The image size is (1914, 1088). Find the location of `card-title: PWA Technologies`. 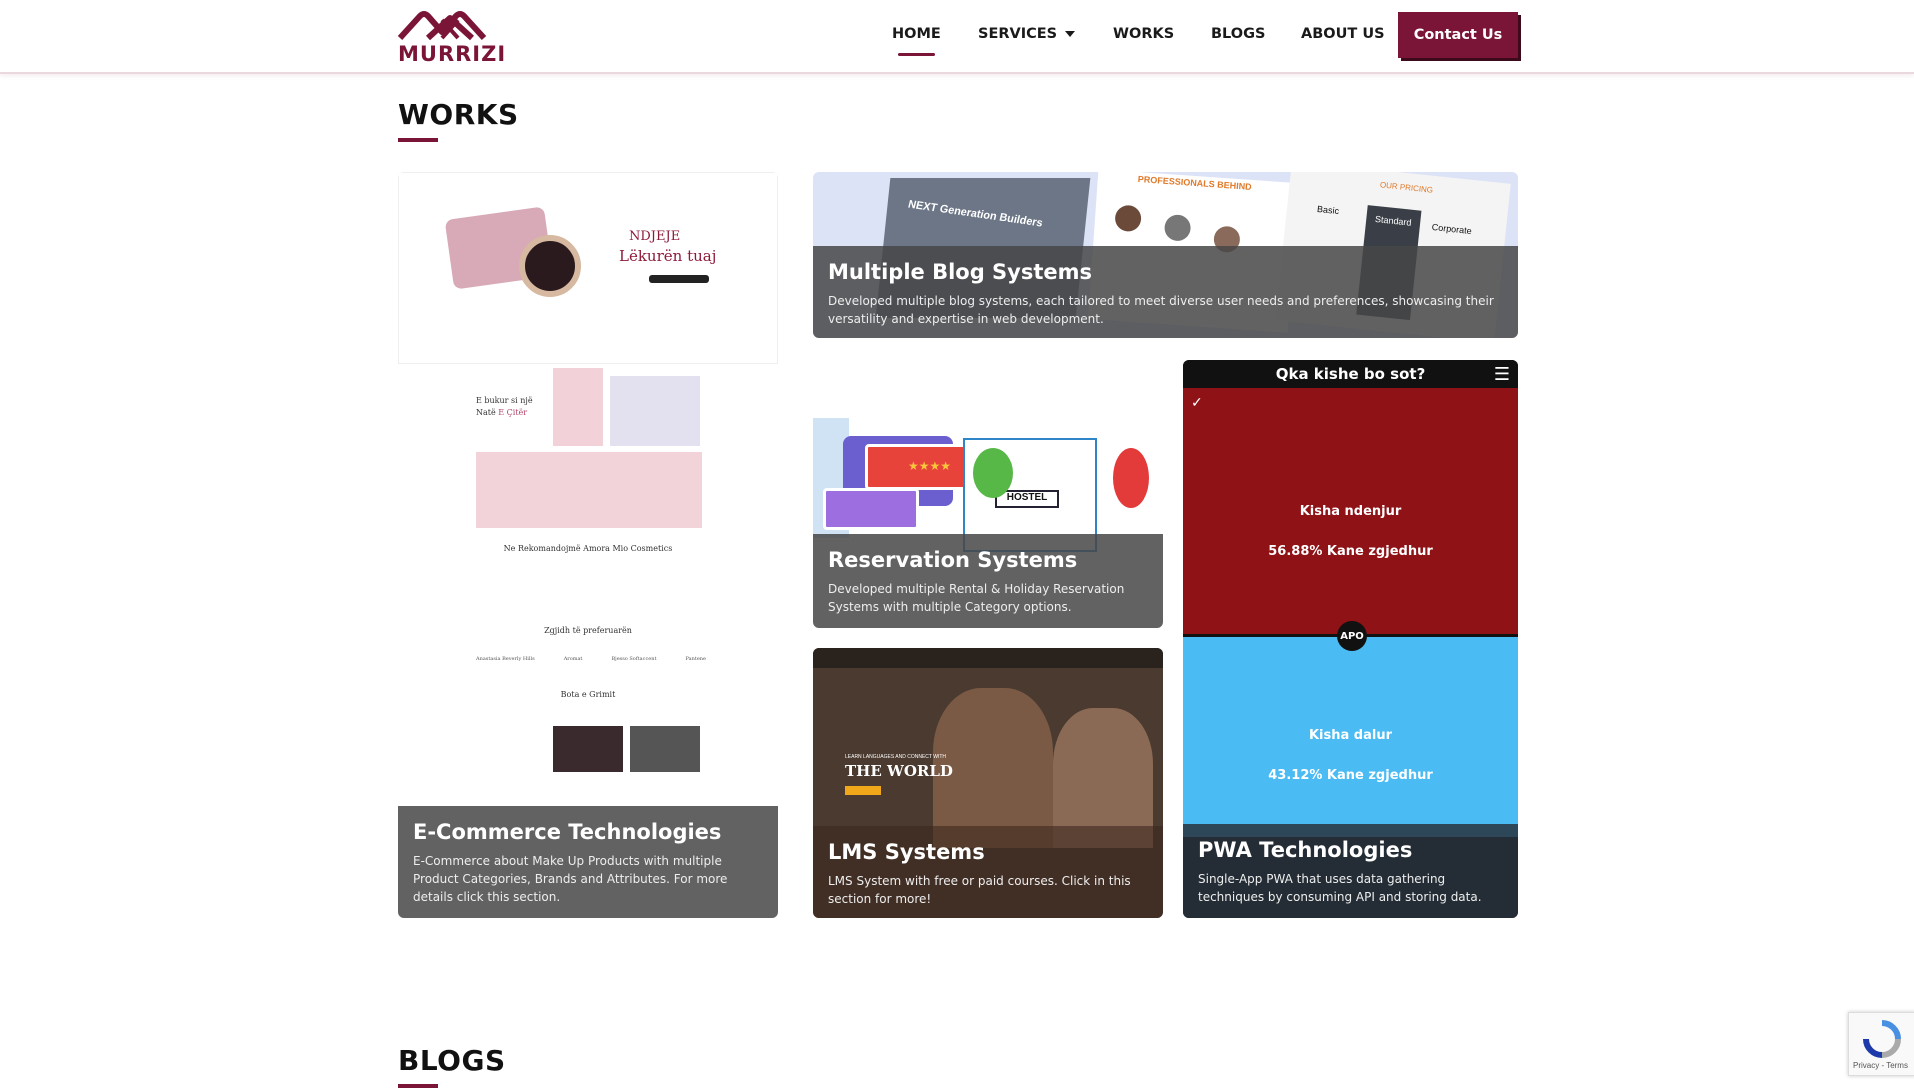

card-title: PWA Technologies is located at coordinates (1305, 850).